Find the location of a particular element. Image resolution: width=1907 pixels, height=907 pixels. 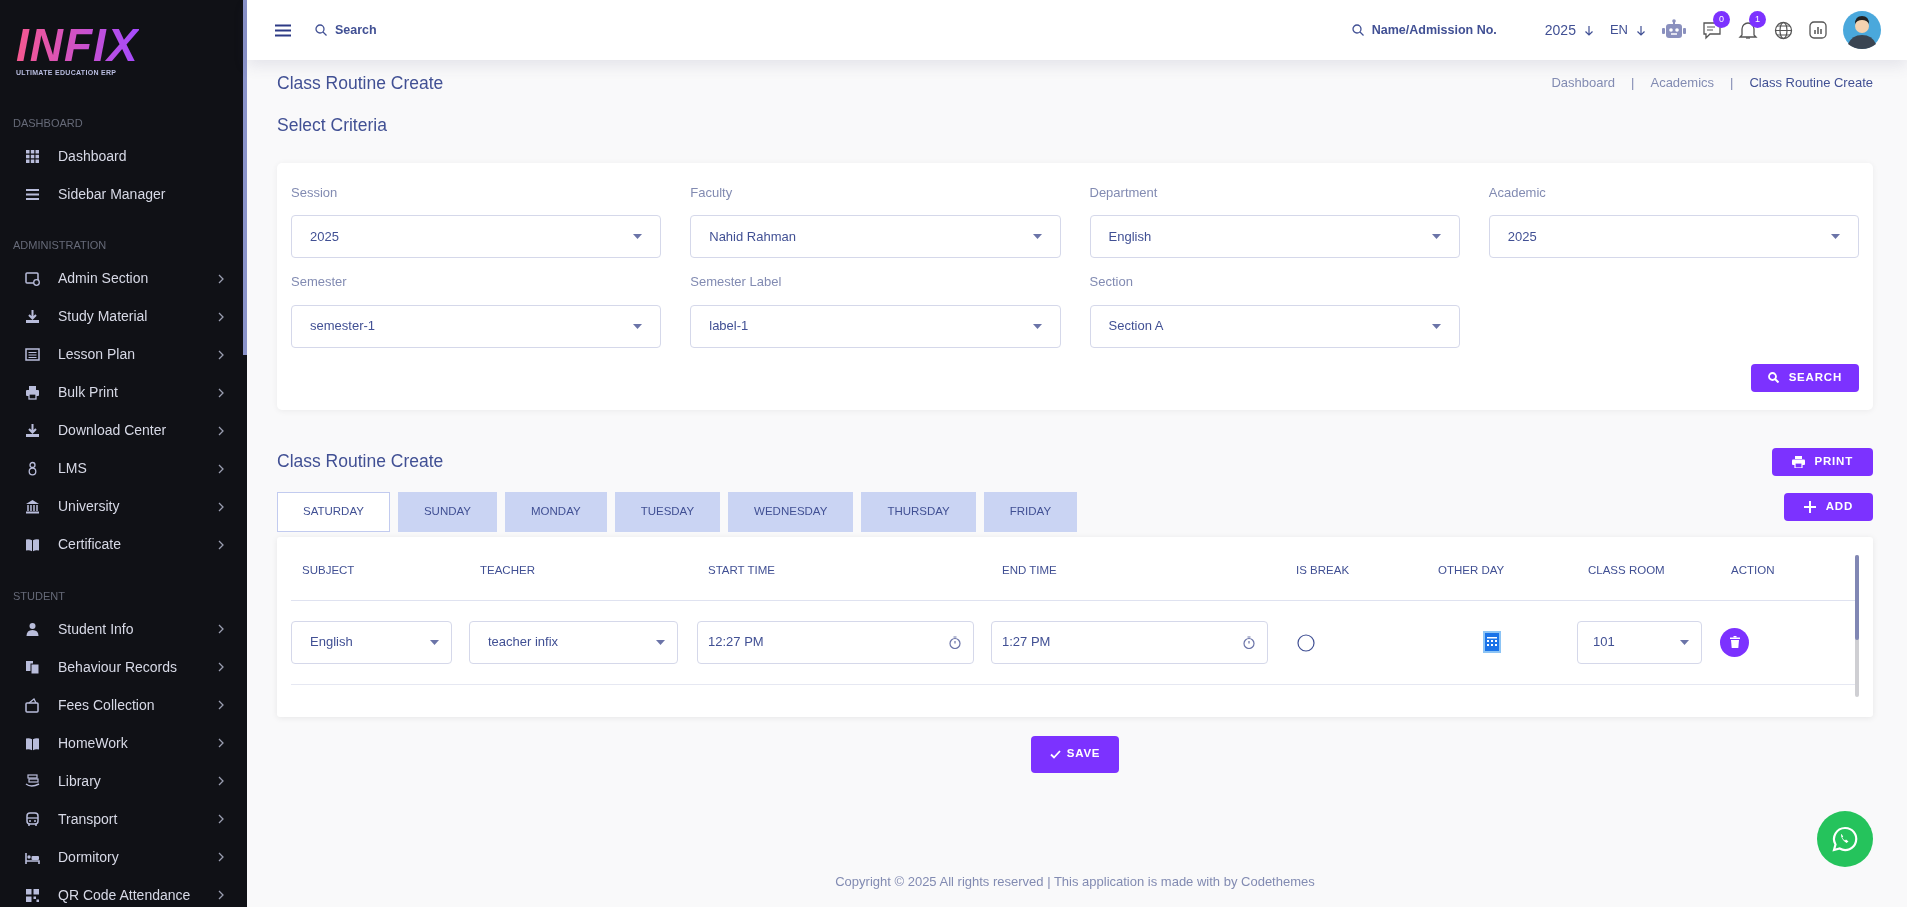

sidebar-item: Study Material is located at coordinates (123, 316).